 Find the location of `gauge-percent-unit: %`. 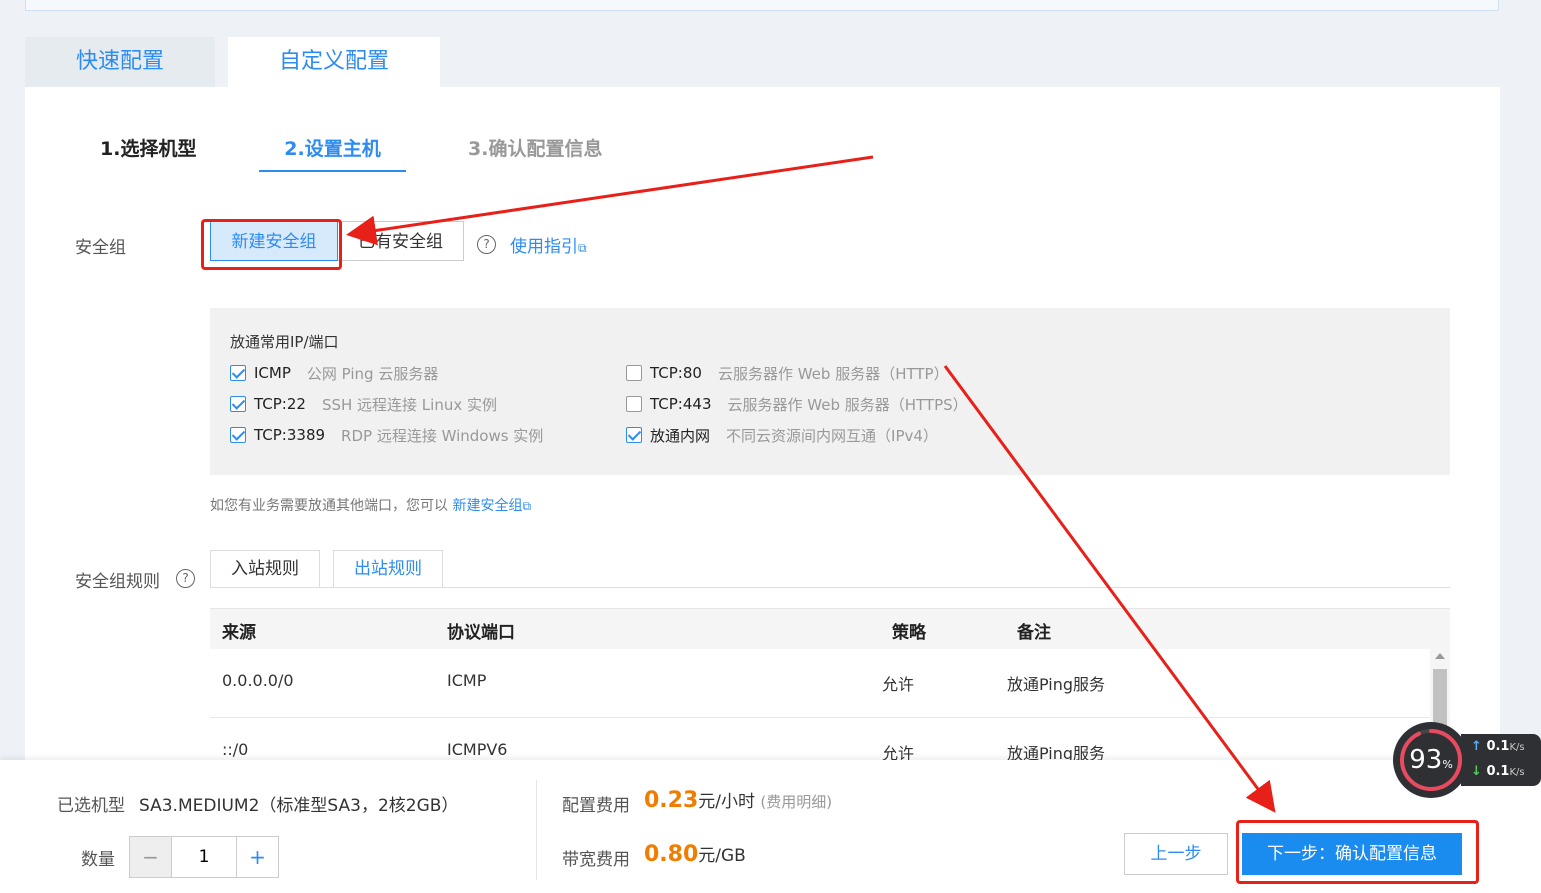

gauge-percent-unit: % is located at coordinates (1447, 764).